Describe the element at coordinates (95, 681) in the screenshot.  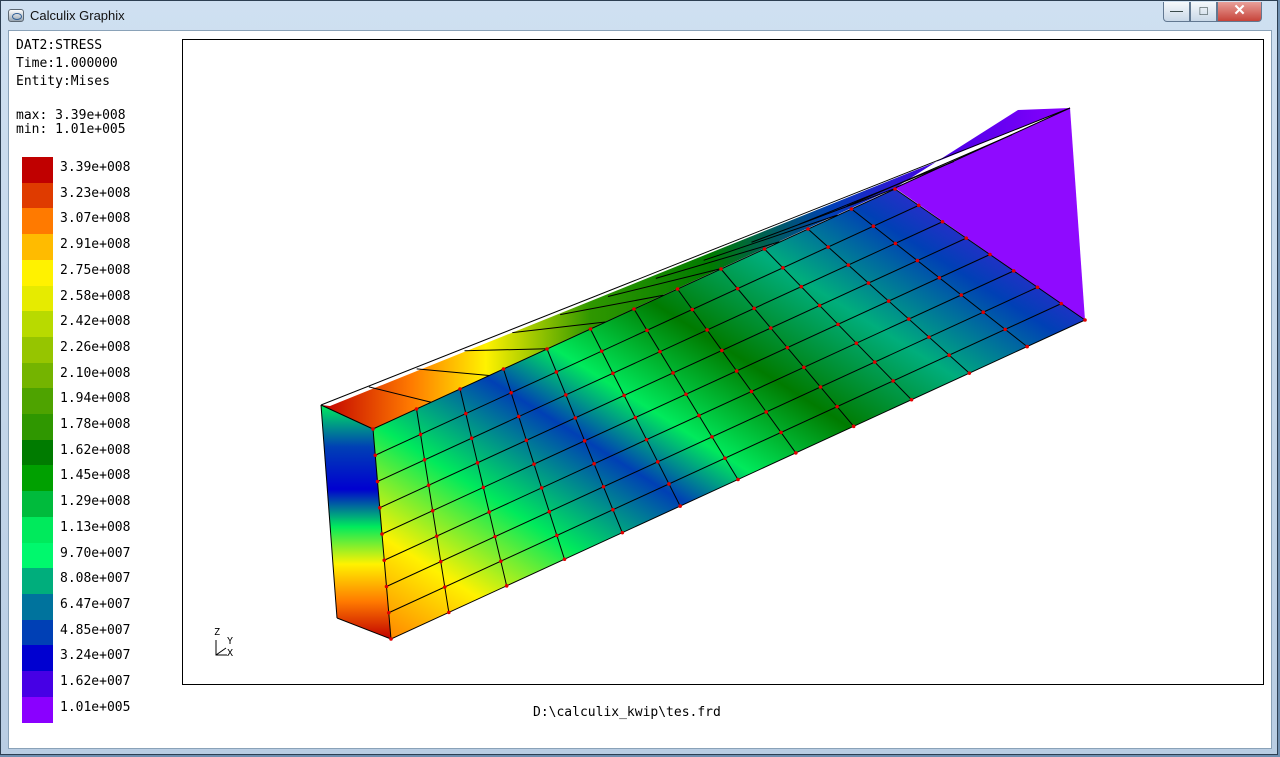
I see `legend-value-label: 1.62e+007` at that location.